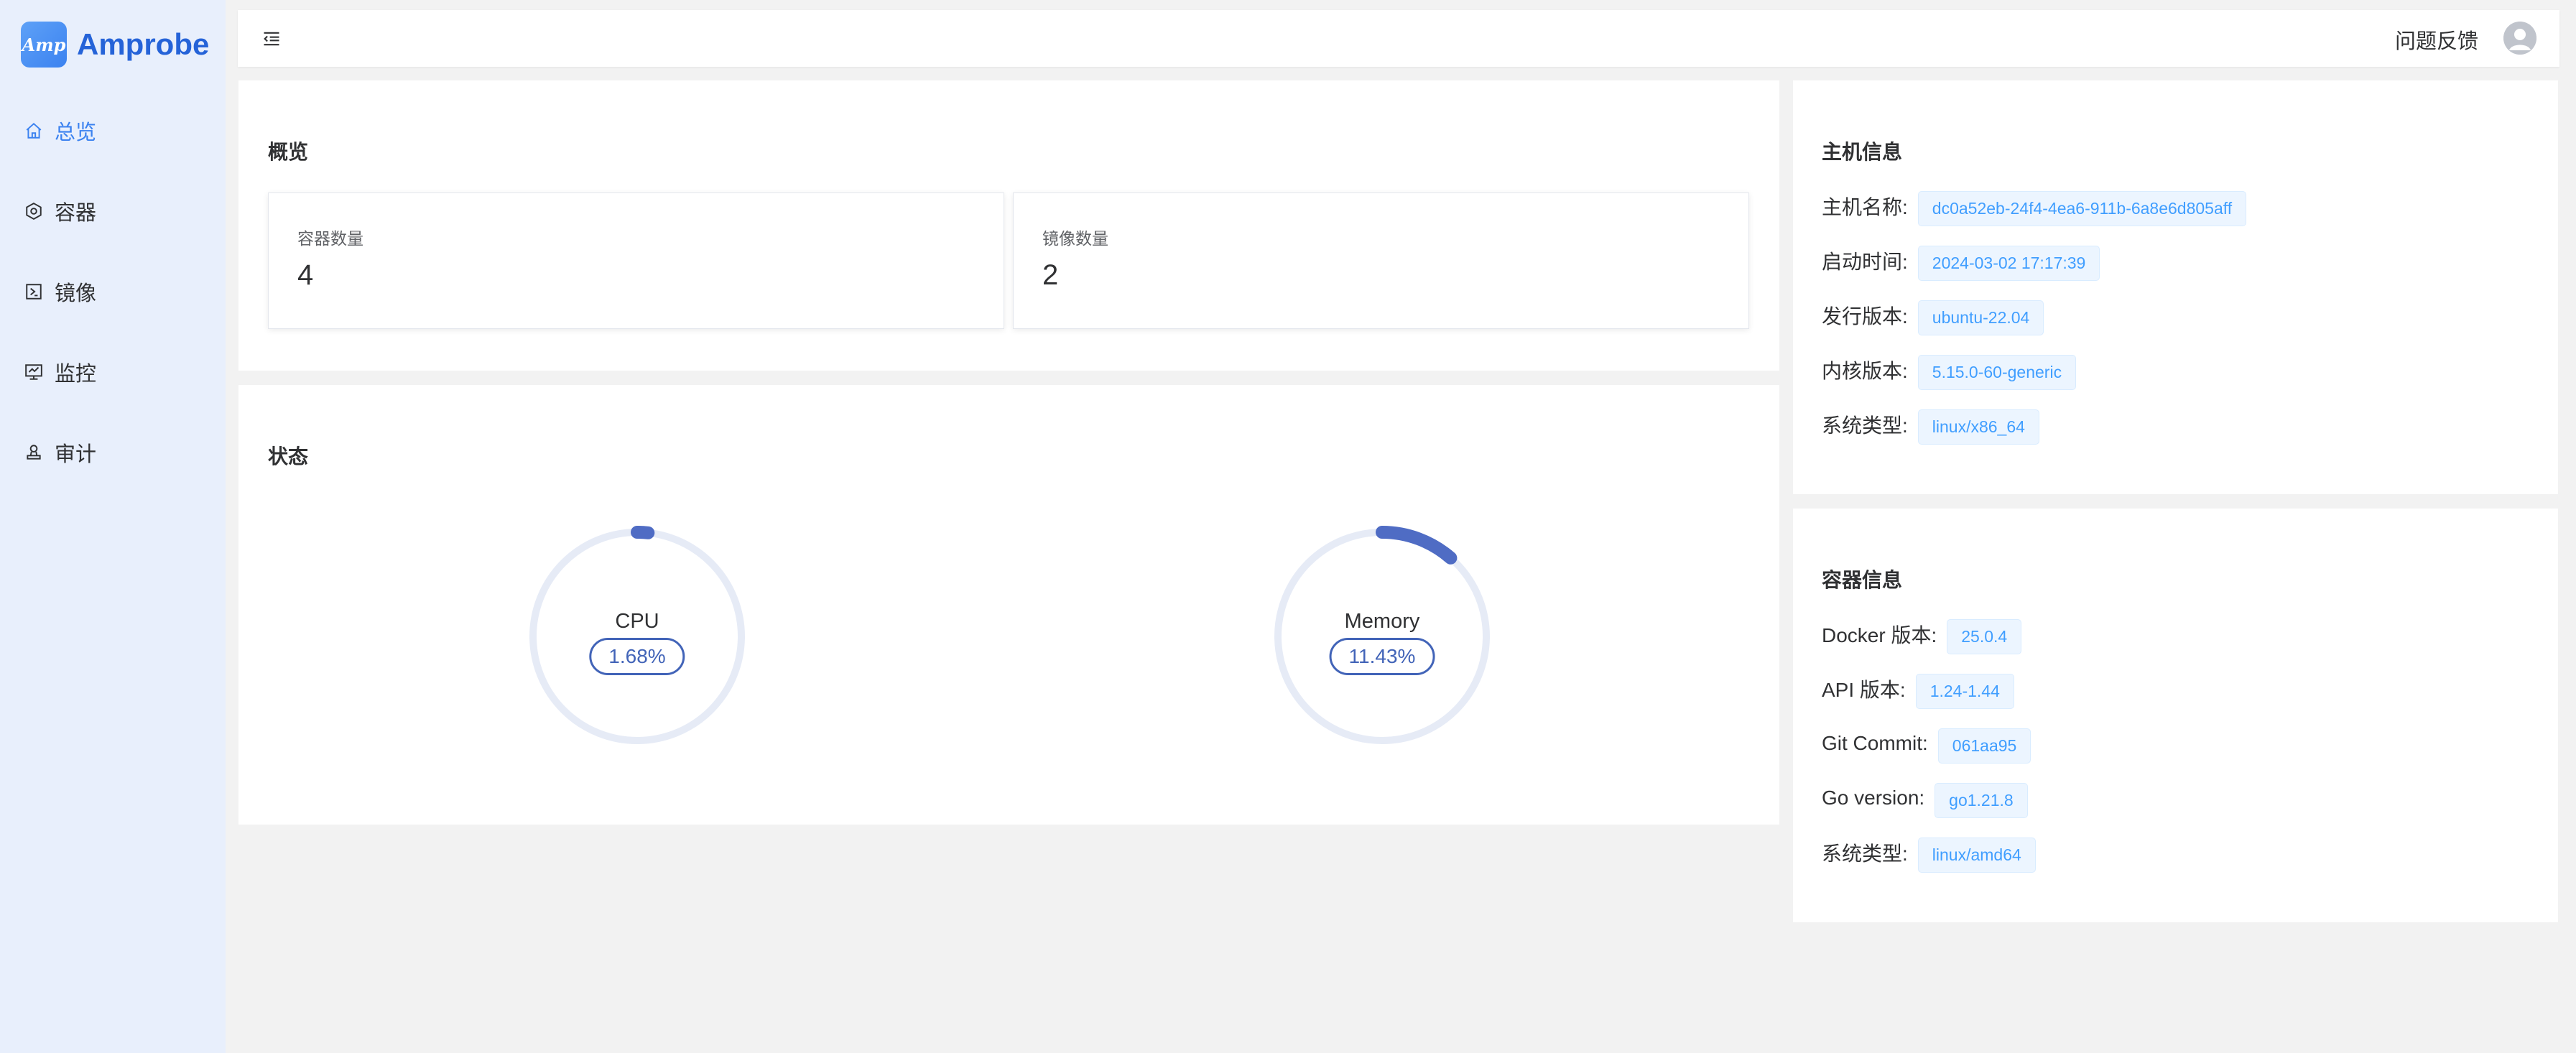 Image resolution: width=2576 pixels, height=1053 pixels. Describe the element at coordinates (1997, 372) in the screenshot. I see `info-tag: 5.15.0-60-generic` at that location.